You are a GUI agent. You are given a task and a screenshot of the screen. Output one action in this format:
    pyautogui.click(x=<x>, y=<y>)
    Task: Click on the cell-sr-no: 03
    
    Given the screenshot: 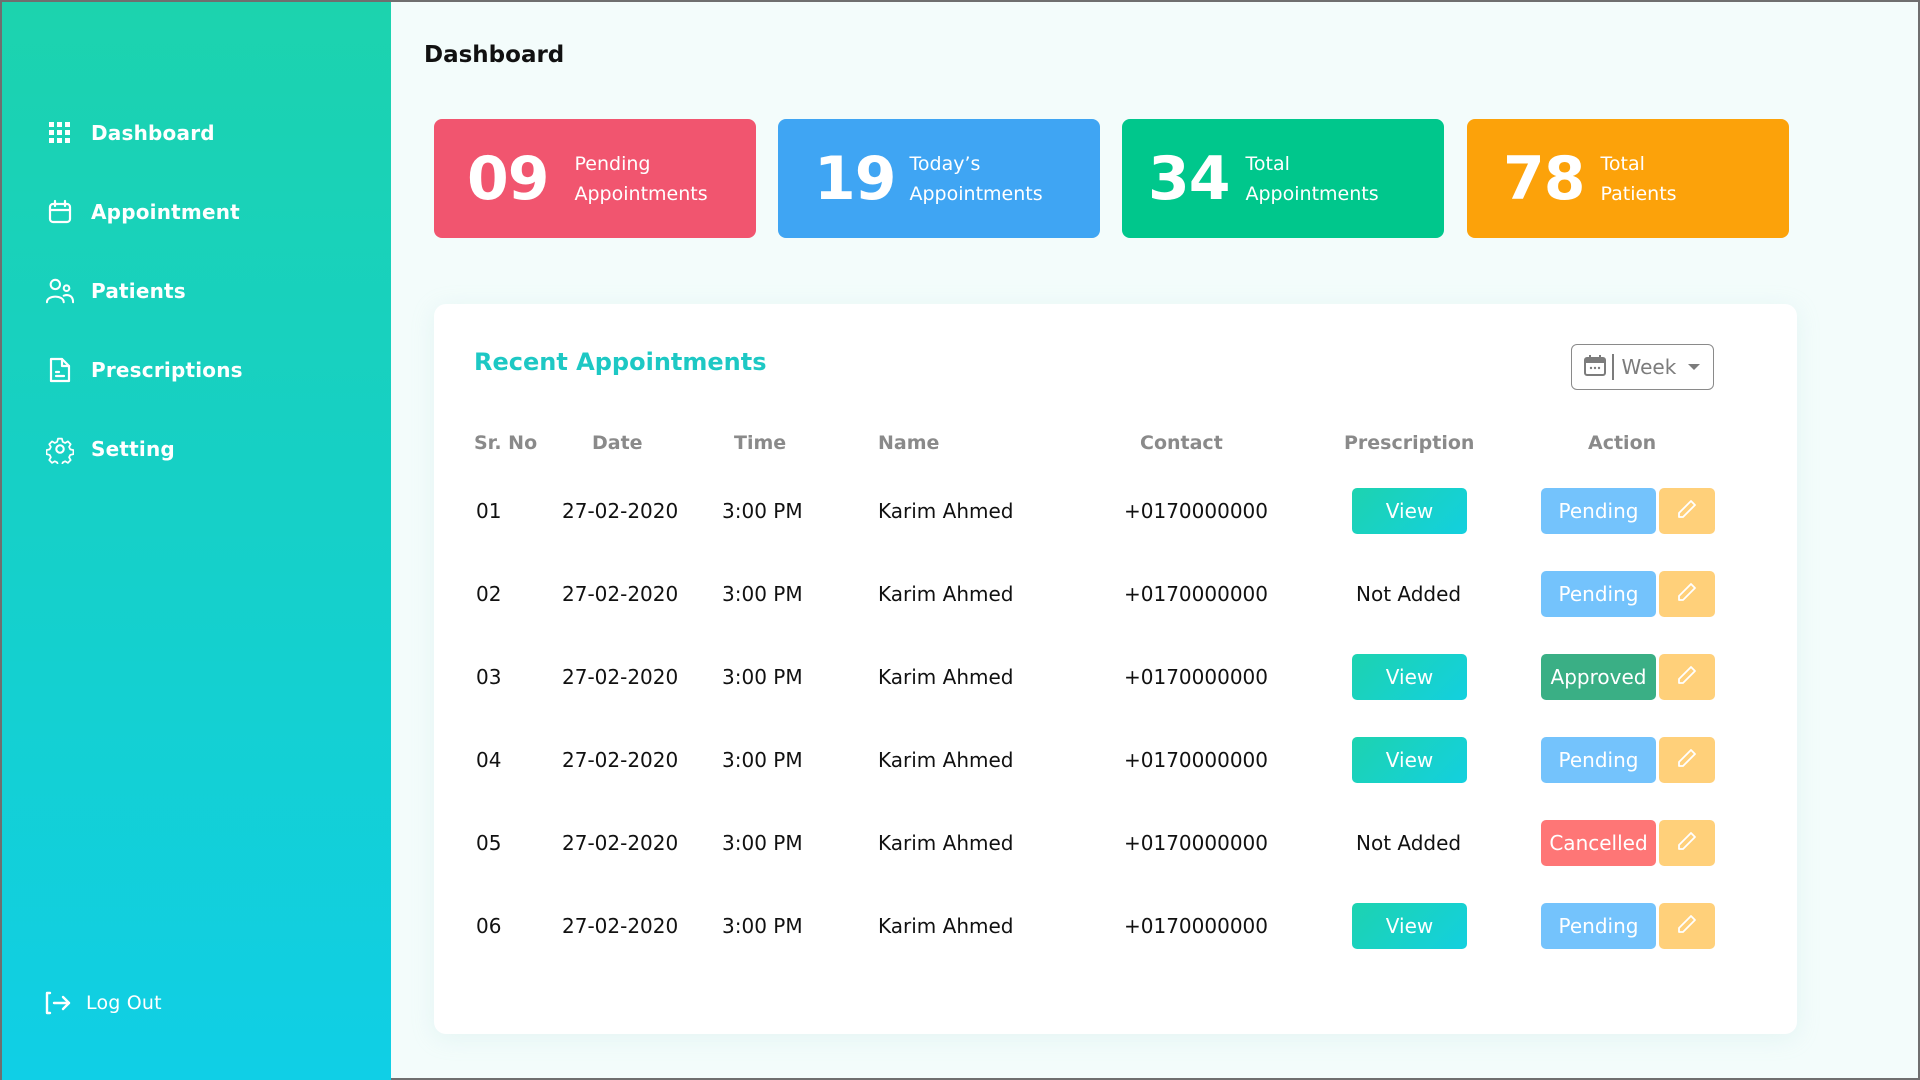 What is the action you would take?
    pyautogui.click(x=489, y=677)
    